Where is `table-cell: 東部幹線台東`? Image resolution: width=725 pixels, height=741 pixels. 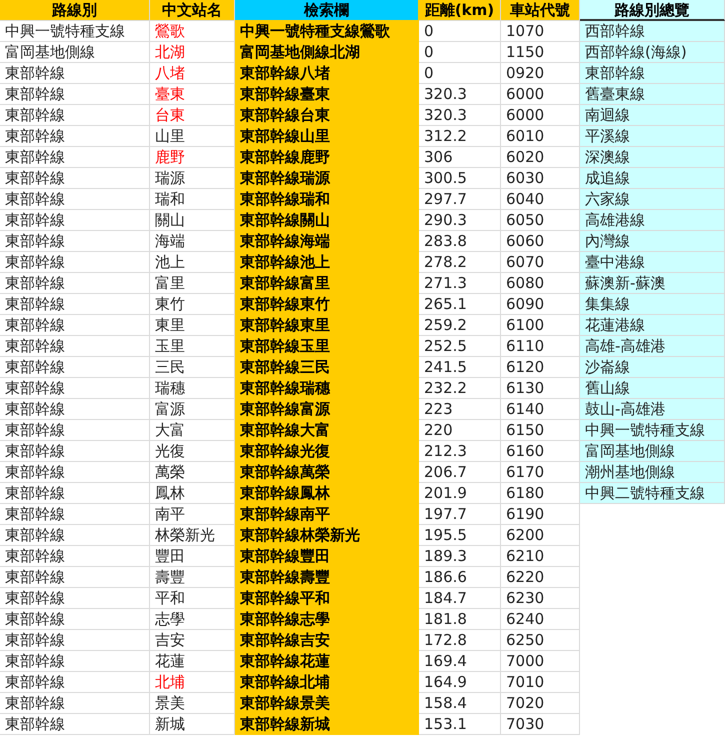 table-cell: 東部幹線台東 is located at coordinates (327, 115).